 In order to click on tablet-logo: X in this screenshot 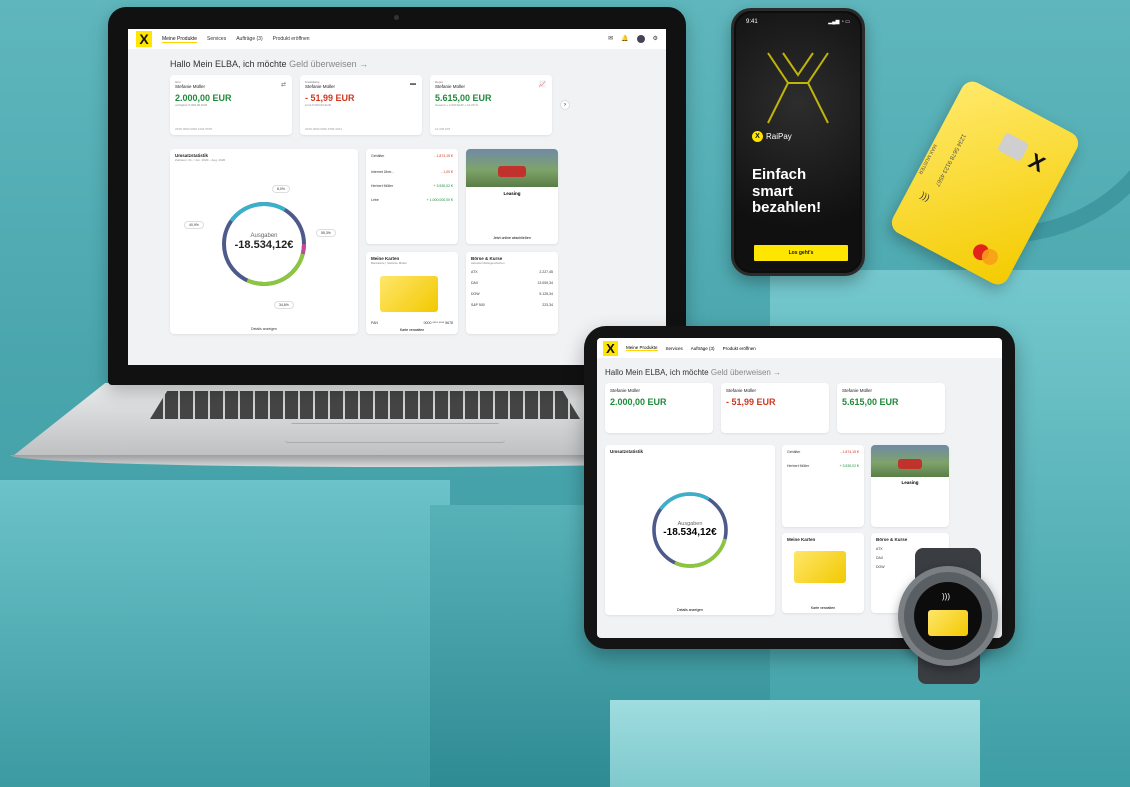, I will do `click(610, 348)`.